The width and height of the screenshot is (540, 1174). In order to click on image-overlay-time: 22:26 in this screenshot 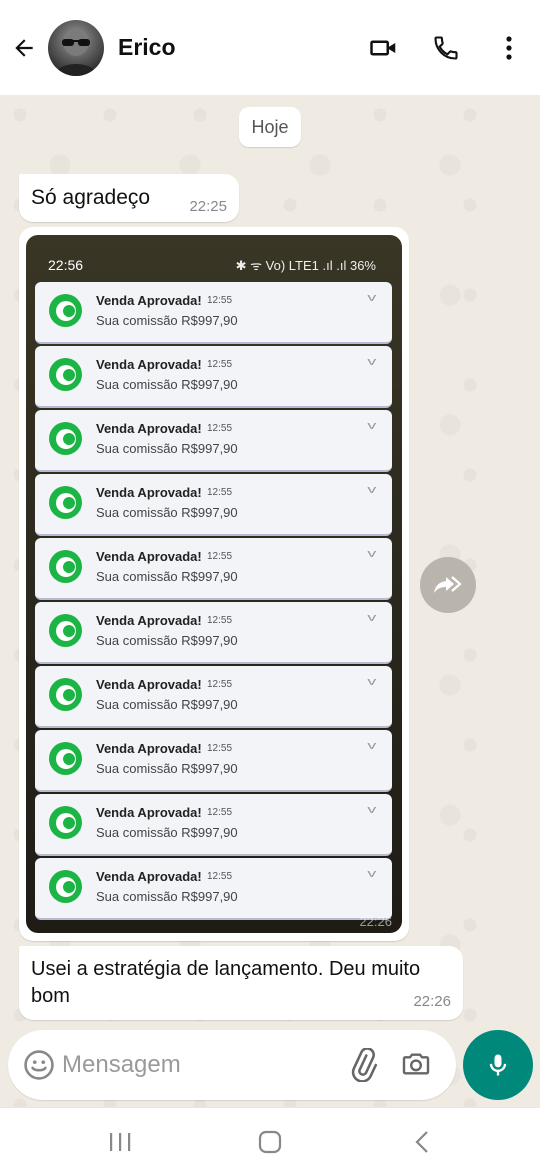, I will do `click(375, 921)`.